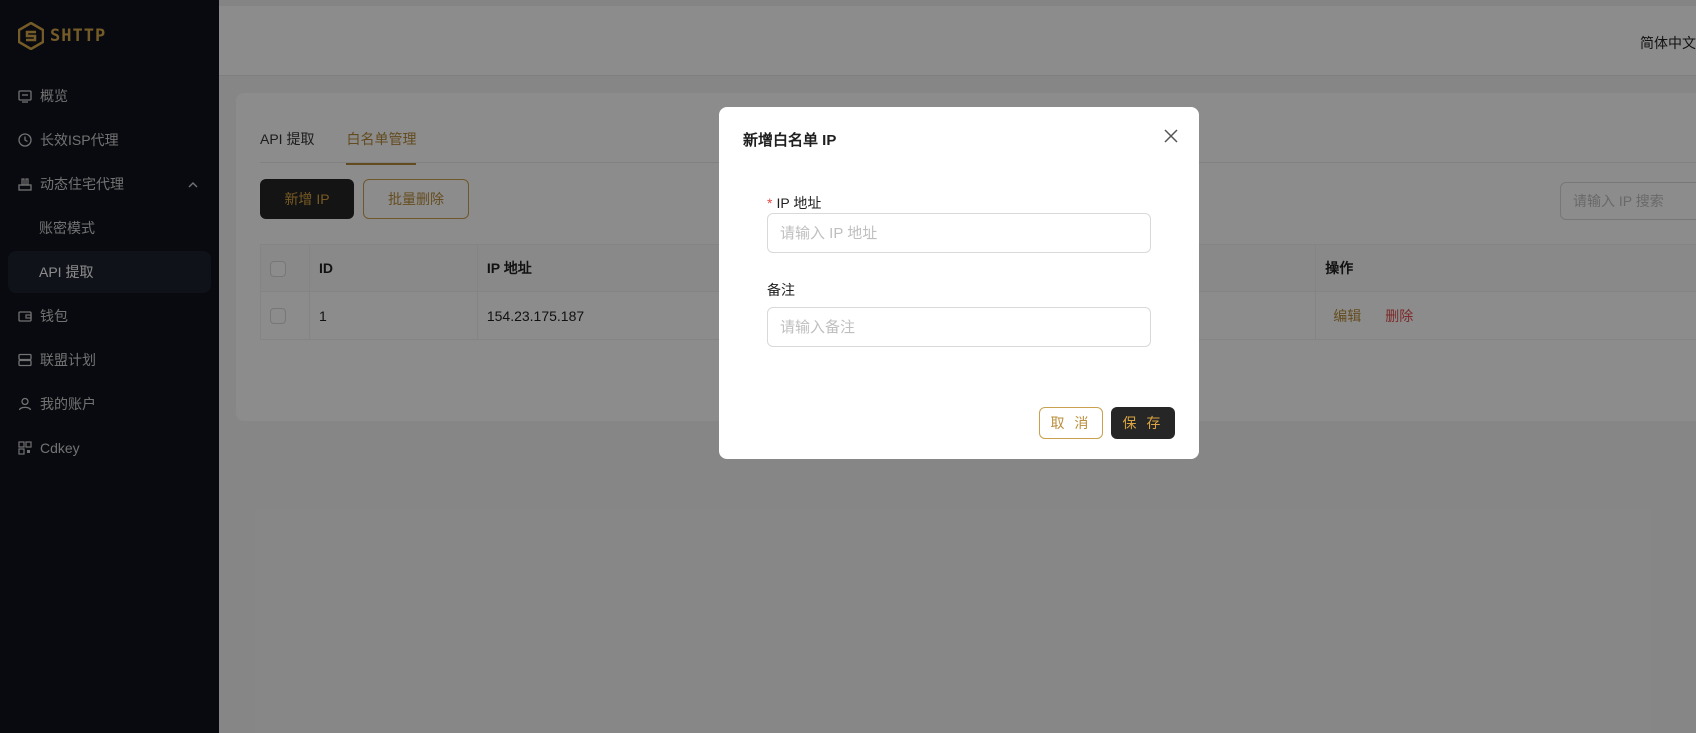 The image size is (1696, 733). Describe the element at coordinates (770, 203) in the screenshot. I see `required-mark: *` at that location.